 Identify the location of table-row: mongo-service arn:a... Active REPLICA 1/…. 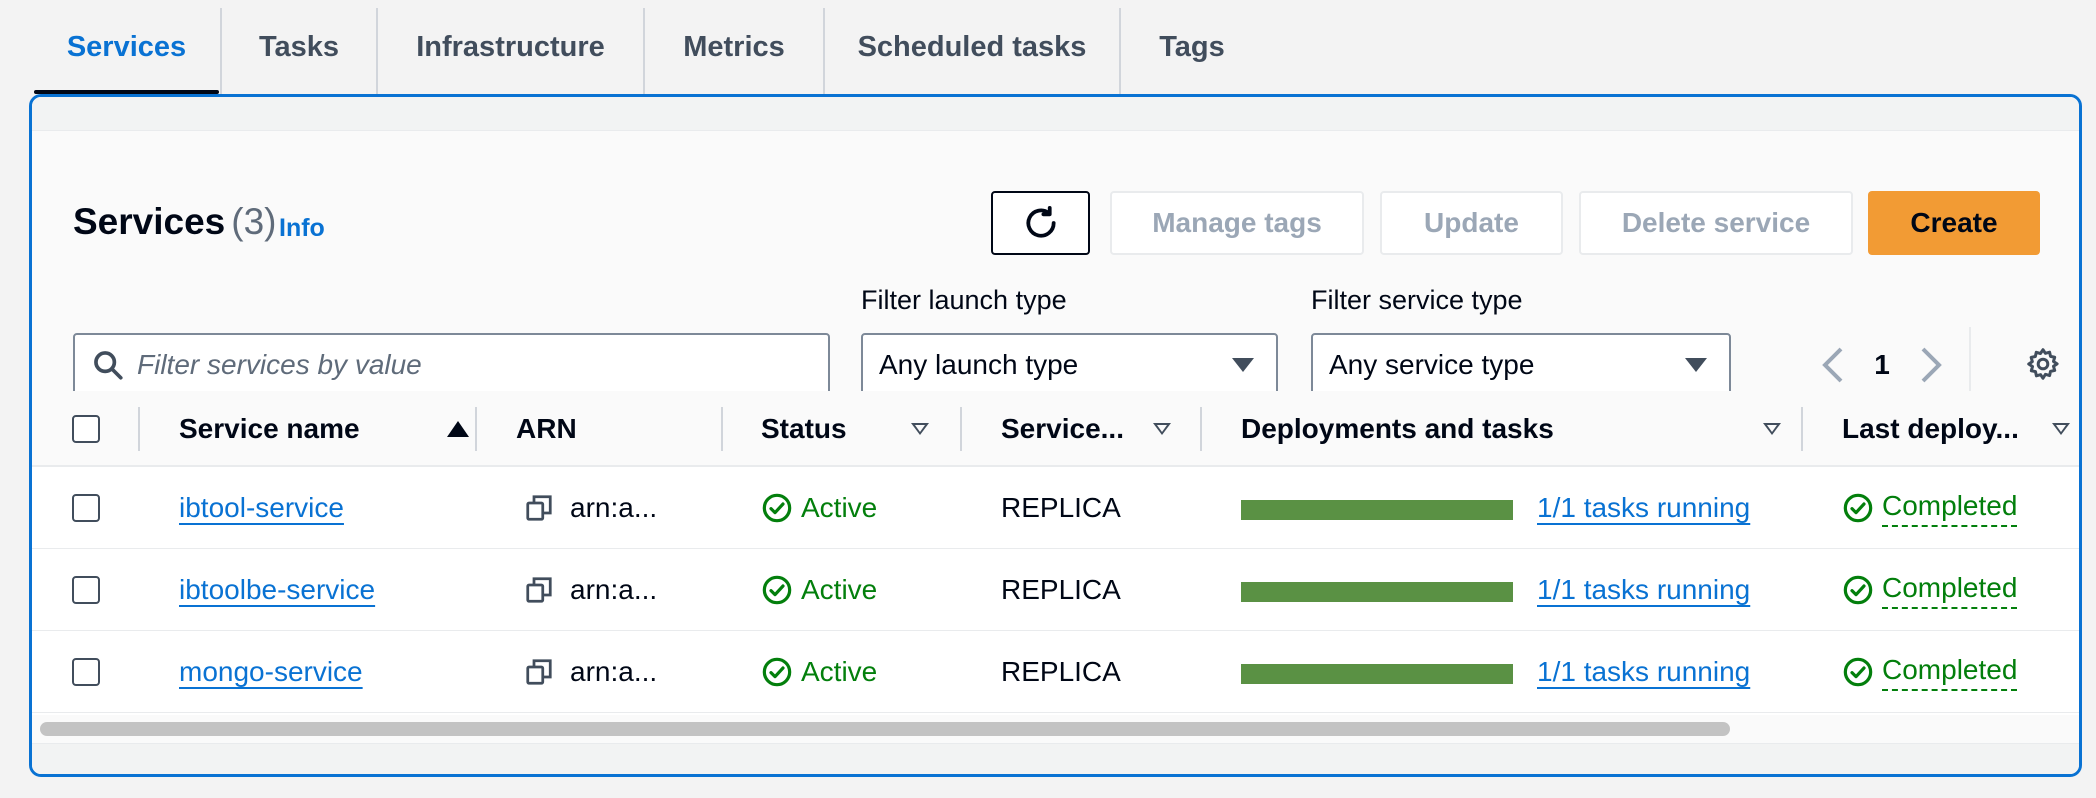
(1055, 672).